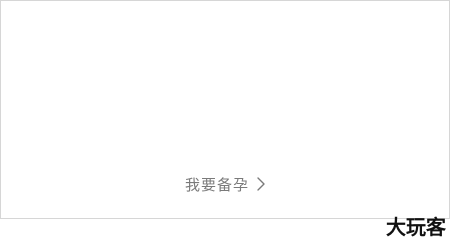 This screenshot has width=450, height=240. I want to click on watermark-logo: 大玩客, so click(416, 226).